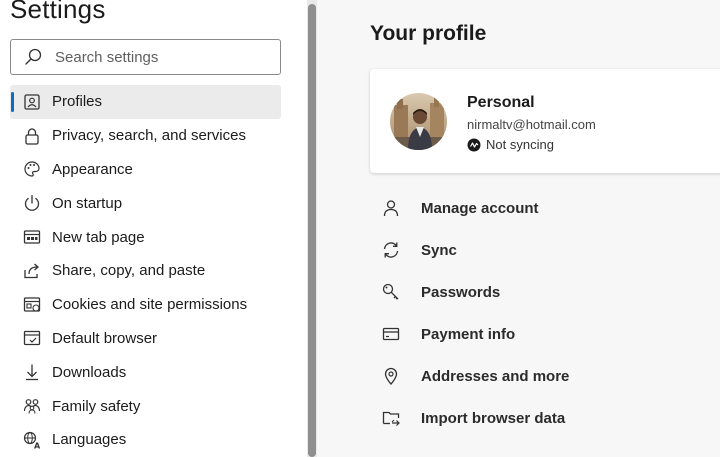 The height and width of the screenshot is (457, 720). What do you see at coordinates (149, 136) in the screenshot?
I see `sidebar-item-label: Privacy, search, and services` at bounding box center [149, 136].